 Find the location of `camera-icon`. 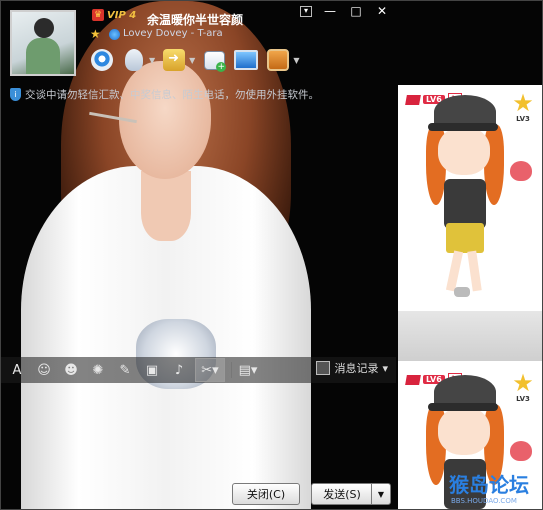

camera-icon is located at coordinates (102, 60).